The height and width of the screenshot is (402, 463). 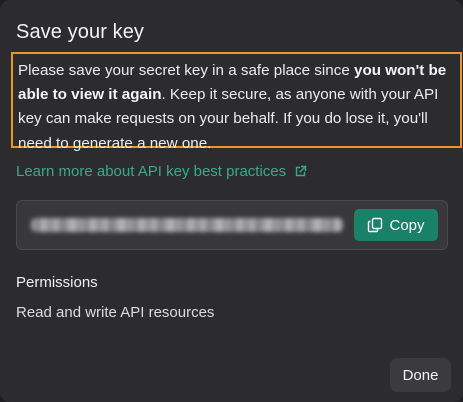 What do you see at coordinates (57, 282) in the screenshot?
I see `permissions-label: Permissions` at bounding box center [57, 282].